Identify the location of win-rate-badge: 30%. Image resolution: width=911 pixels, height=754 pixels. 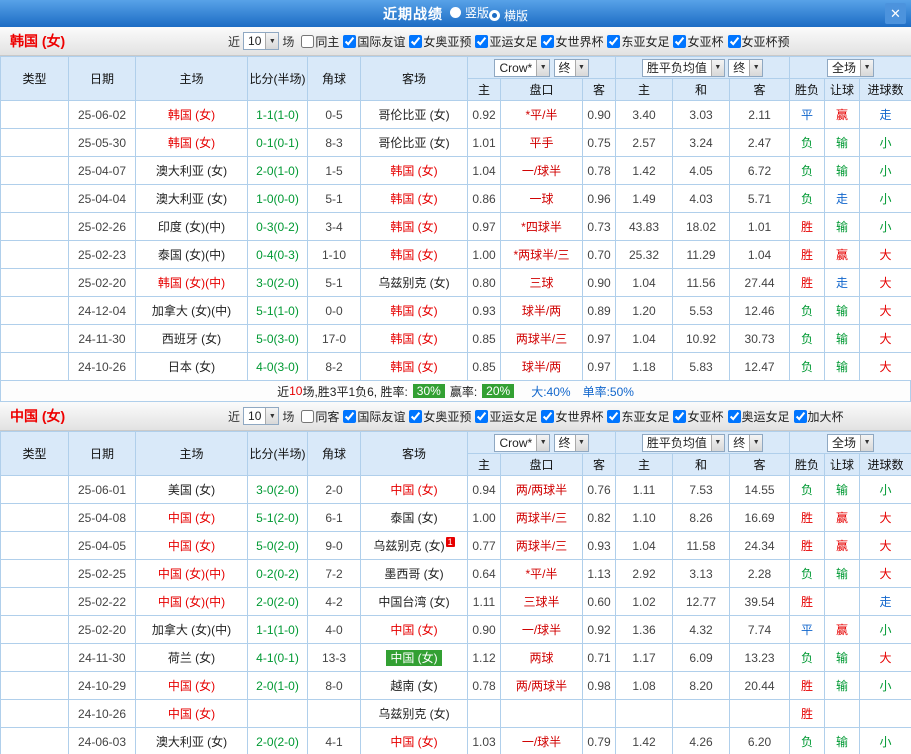
(428, 391).